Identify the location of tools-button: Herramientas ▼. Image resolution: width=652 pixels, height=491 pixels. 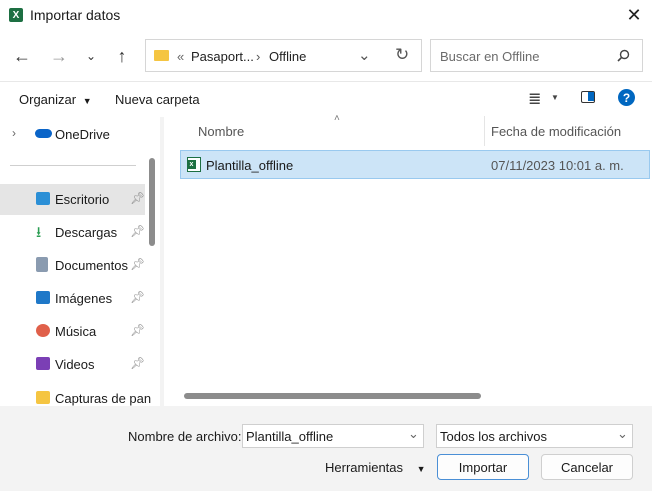
(375, 467).